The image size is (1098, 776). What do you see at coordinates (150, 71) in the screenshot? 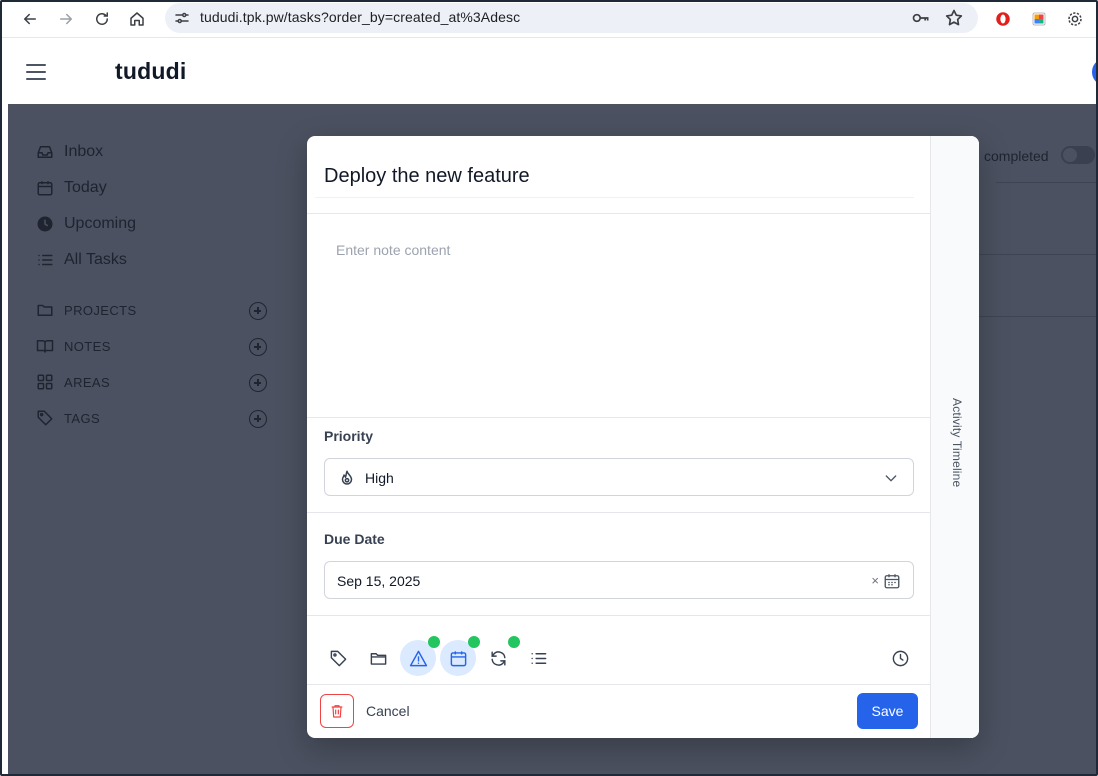
I see `app-logo: tududi` at bounding box center [150, 71].